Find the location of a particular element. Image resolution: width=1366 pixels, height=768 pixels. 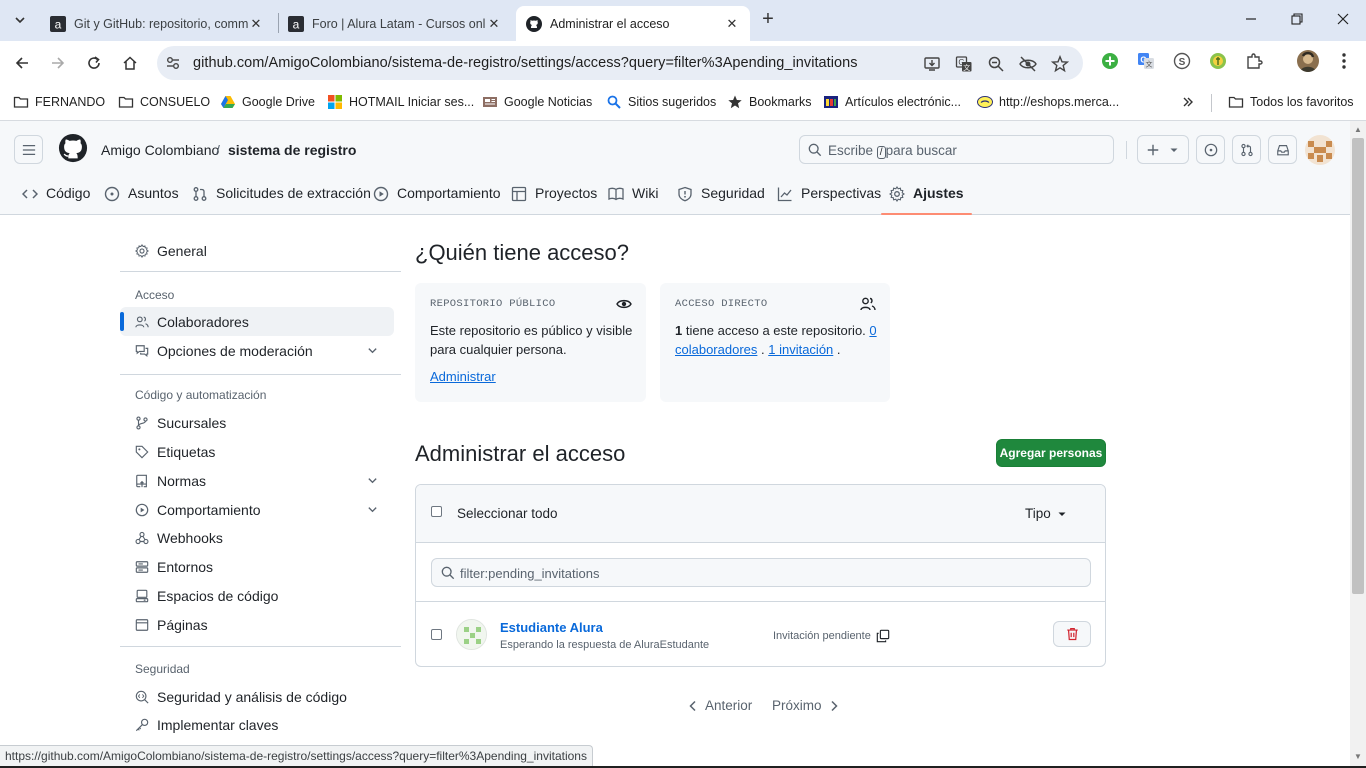

sidebar-item-deploy-keys: Implementar claves is located at coordinates (257, 724).